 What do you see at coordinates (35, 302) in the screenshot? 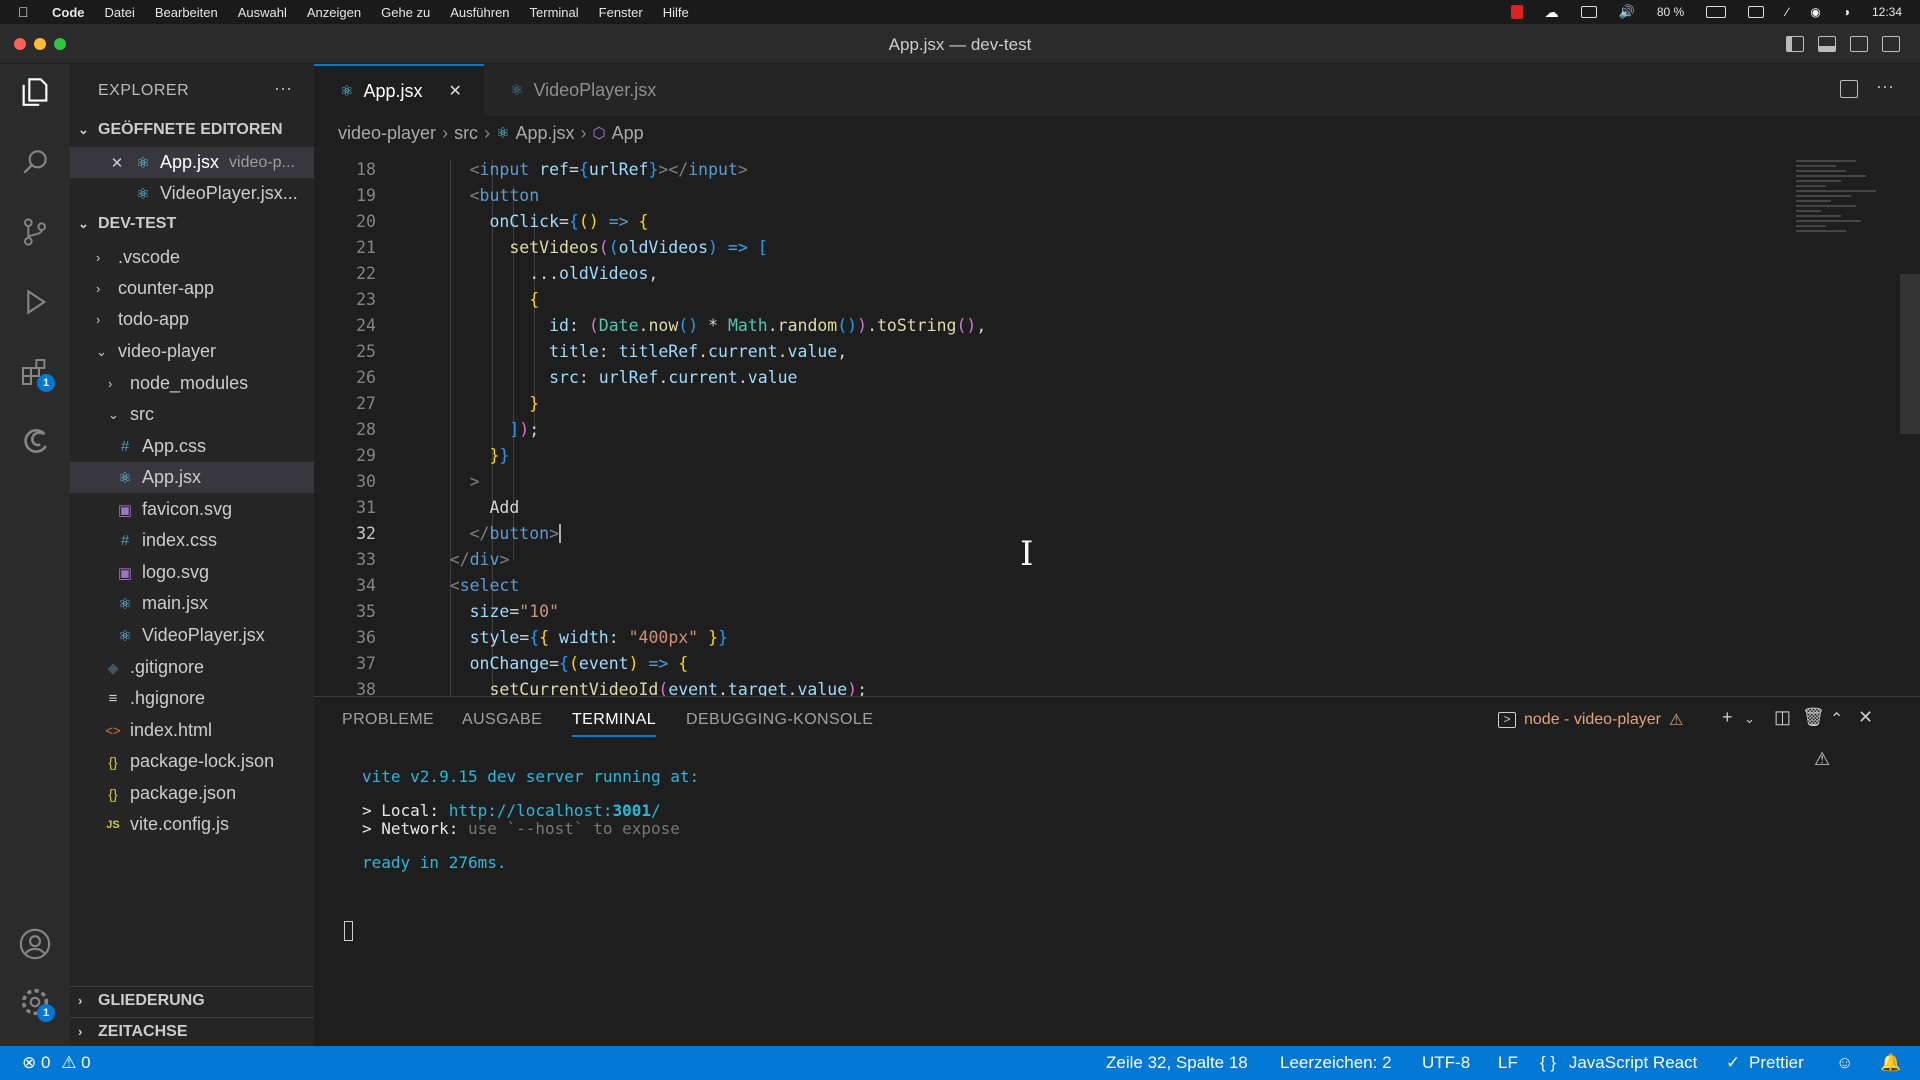
I see `run-debug-icon` at bounding box center [35, 302].